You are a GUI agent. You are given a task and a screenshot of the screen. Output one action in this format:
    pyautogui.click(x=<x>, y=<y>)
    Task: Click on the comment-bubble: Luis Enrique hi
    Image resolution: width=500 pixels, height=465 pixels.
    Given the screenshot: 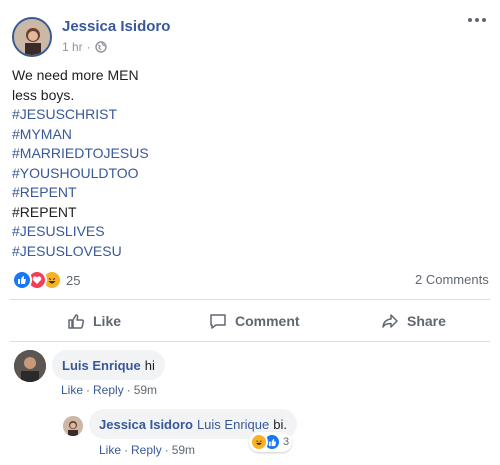 What is the action you would take?
    pyautogui.click(x=108, y=365)
    